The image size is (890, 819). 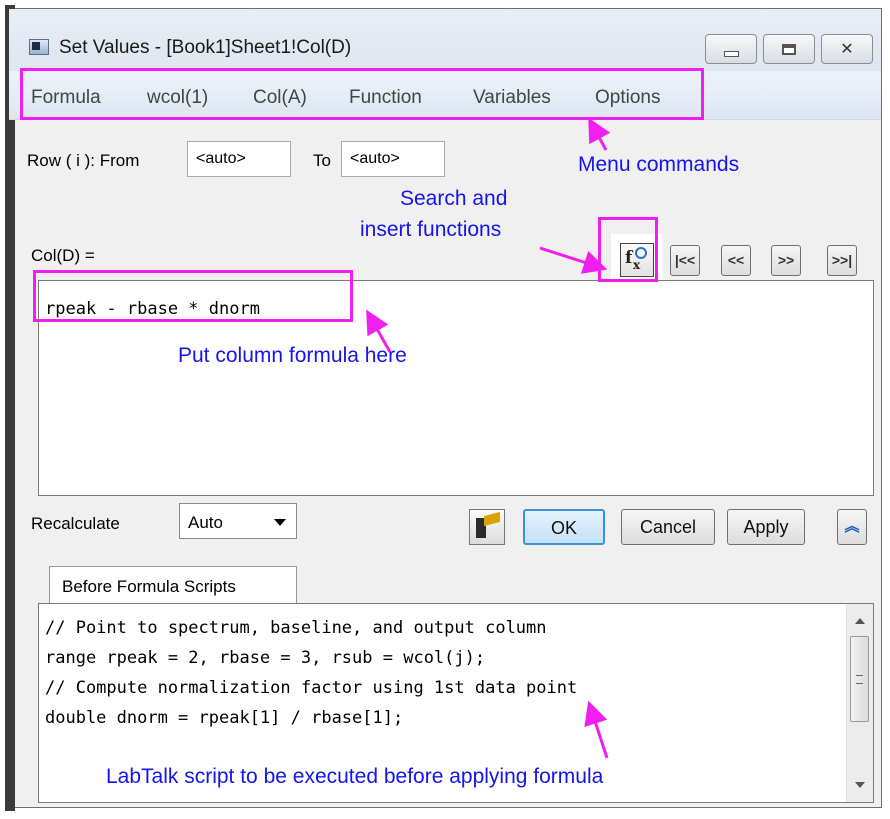 What do you see at coordinates (668, 527) in the screenshot?
I see `cancel-button: Cancel` at bounding box center [668, 527].